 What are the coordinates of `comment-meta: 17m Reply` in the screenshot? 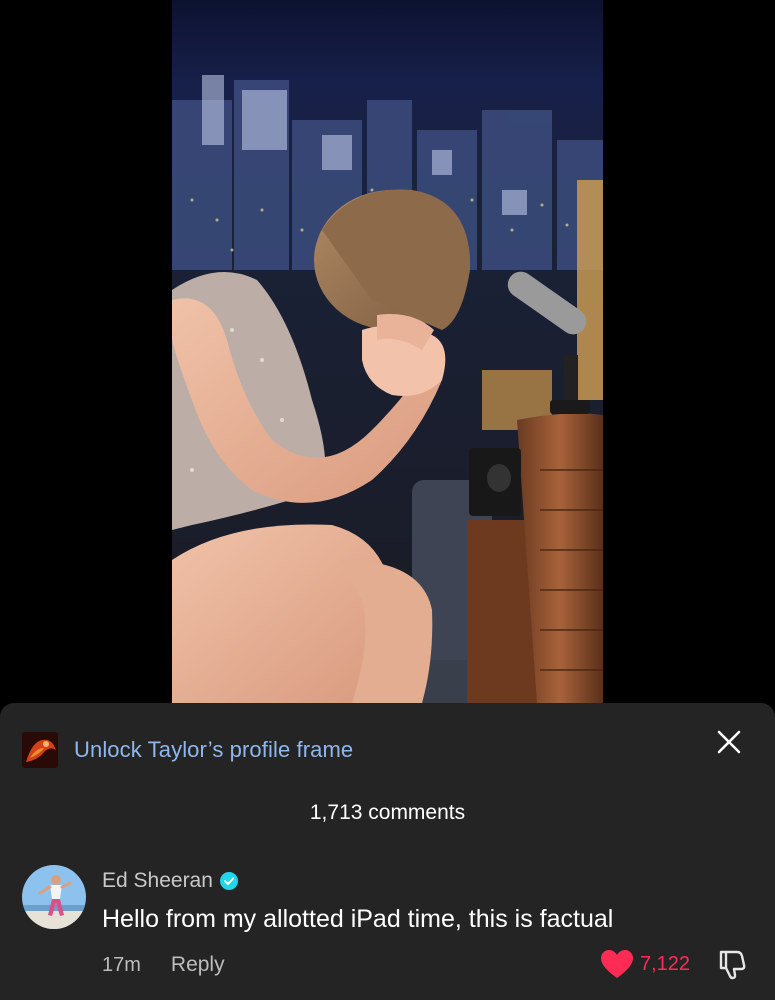 It's located at (163, 965).